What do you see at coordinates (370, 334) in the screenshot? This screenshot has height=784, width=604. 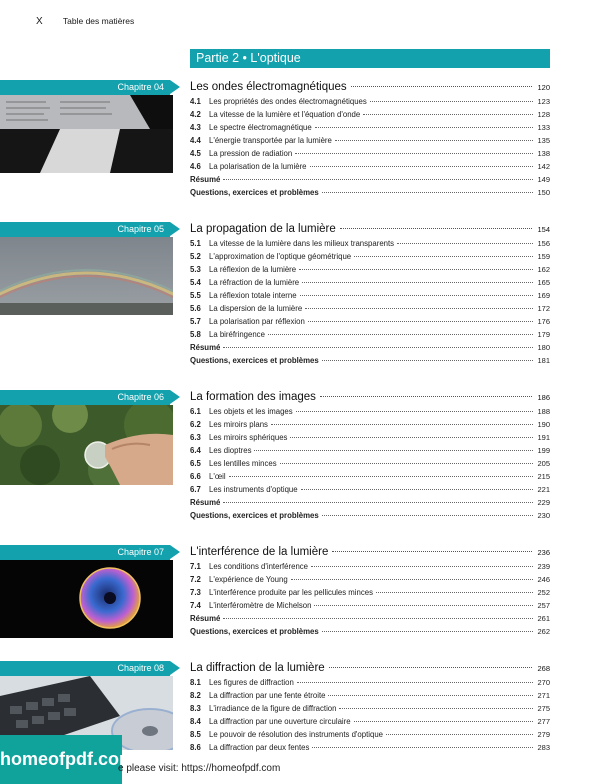 I see `toc-entry: 5.8 La biréfringence 179` at bounding box center [370, 334].